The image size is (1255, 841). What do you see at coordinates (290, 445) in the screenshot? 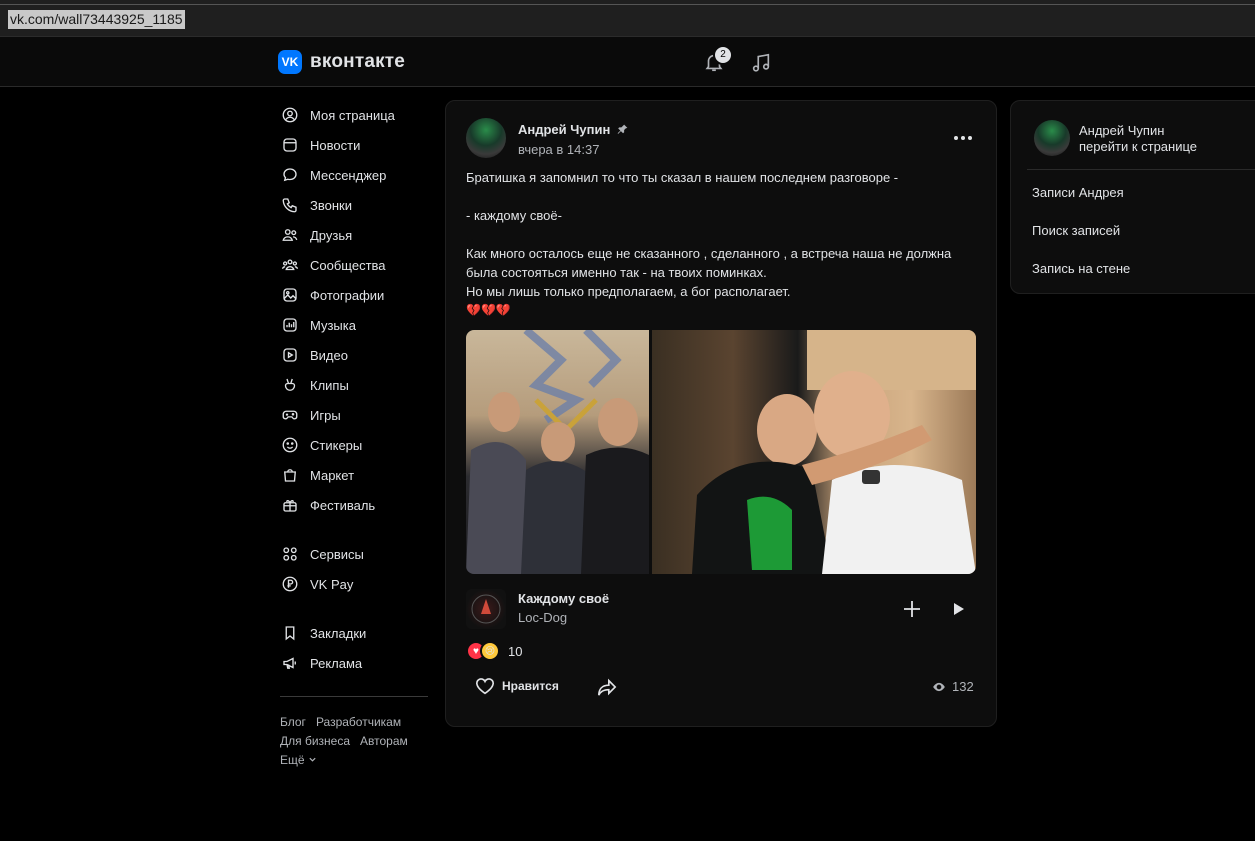
I see `smile-icon` at bounding box center [290, 445].